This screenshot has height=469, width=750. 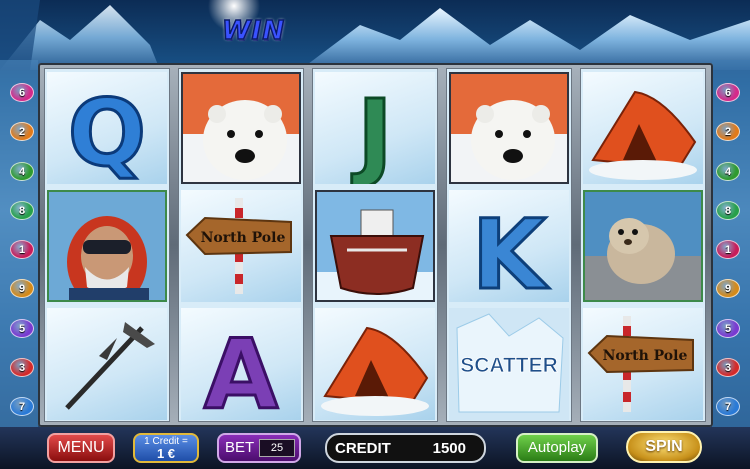 I want to click on symbol-scatter: SCATTER, so click(x=509, y=364).